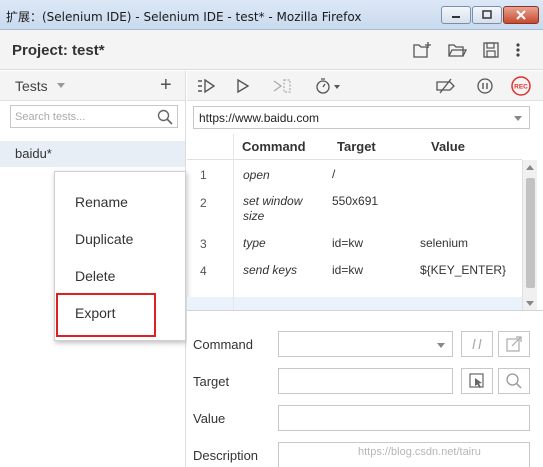 The image size is (543, 467). I want to click on base-url-value: https://www.baidu.com, so click(259, 118).